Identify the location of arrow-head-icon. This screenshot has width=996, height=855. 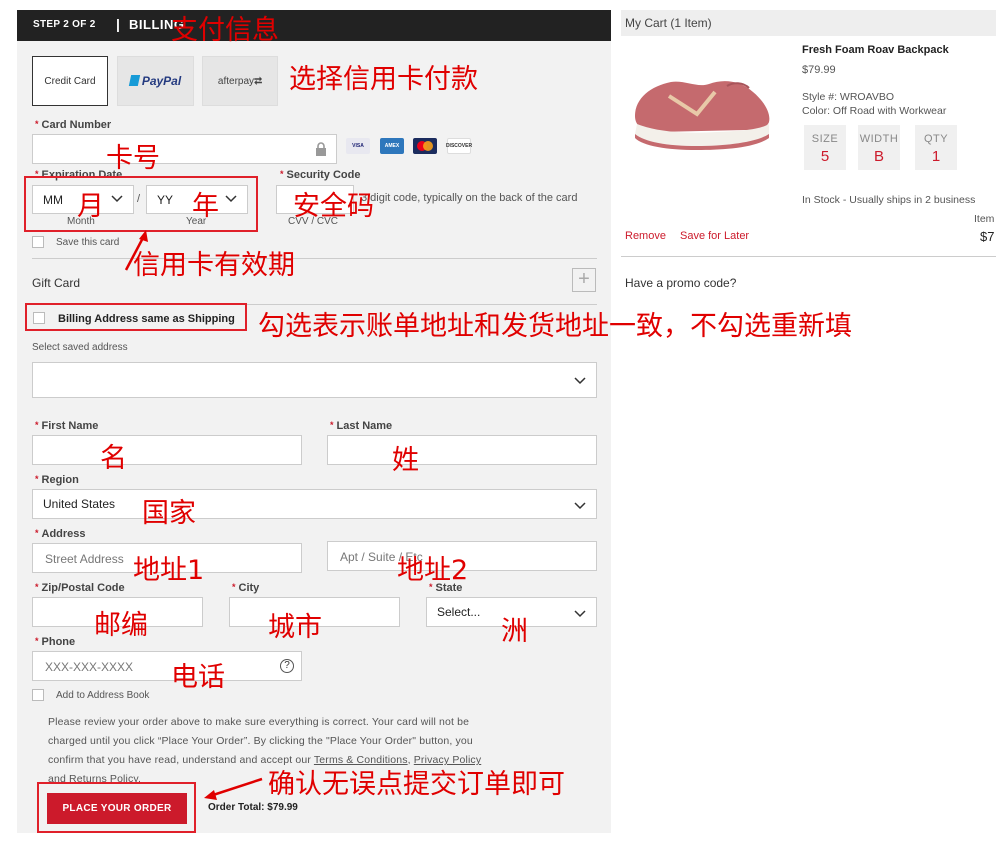
(210, 795).